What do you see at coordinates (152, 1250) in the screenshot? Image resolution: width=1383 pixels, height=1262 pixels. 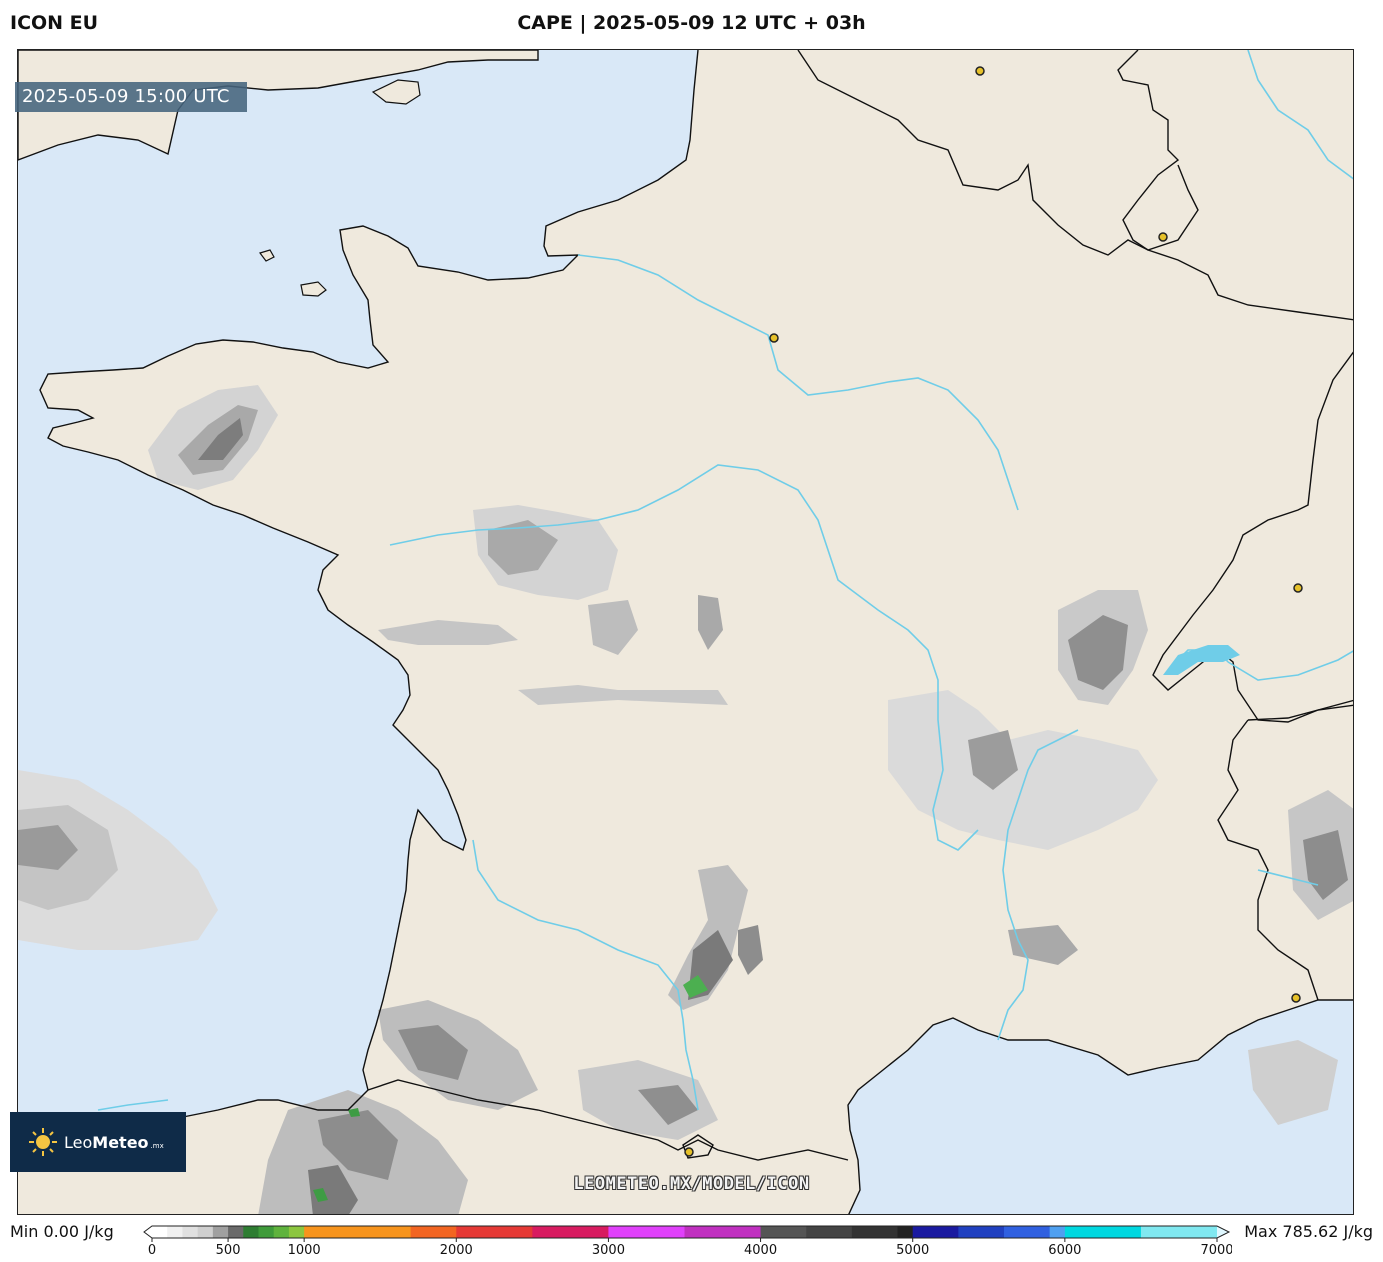 I see `colorbar-tick-label: 0` at bounding box center [152, 1250].